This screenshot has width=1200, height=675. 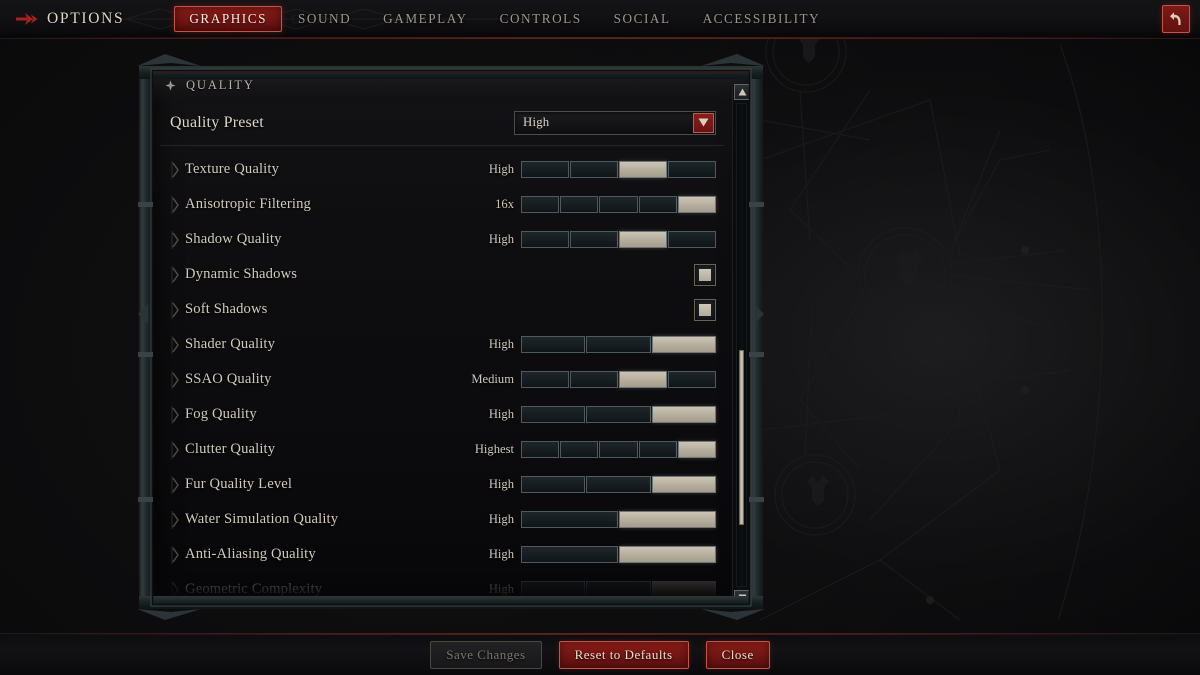 What do you see at coordinates (86, 18) in the screenshot?
I see `options-title: OPTIONS` at bounding box center [86, 18].